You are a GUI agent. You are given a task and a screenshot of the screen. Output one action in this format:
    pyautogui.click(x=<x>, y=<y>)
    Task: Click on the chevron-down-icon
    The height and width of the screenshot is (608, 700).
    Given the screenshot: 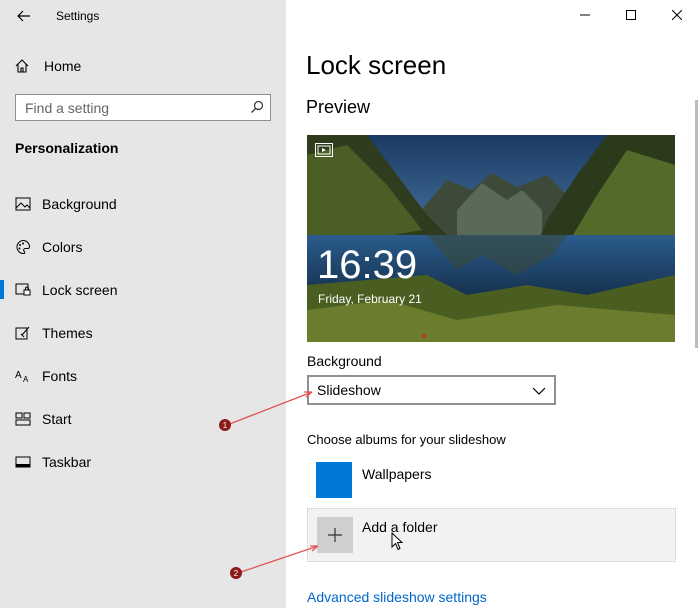 What is the action you would take?
    pyautogui.click(x=539, y=391)
    